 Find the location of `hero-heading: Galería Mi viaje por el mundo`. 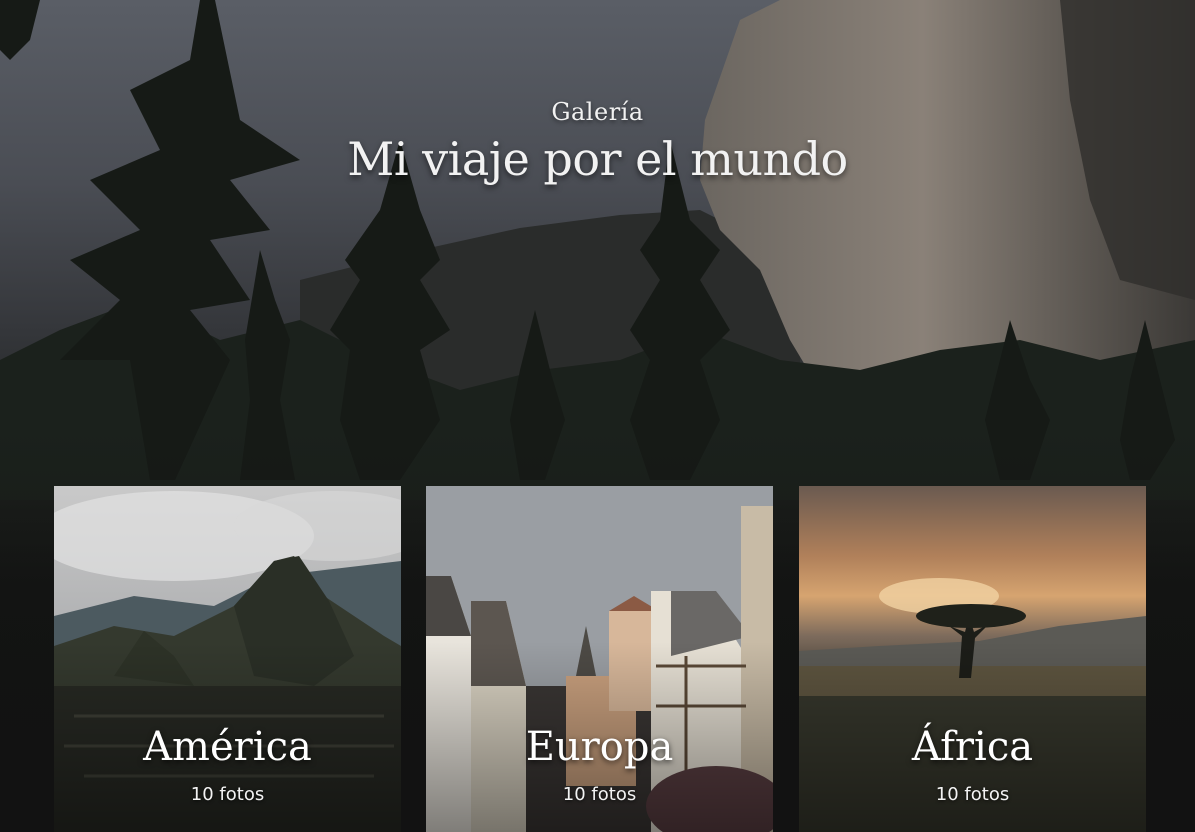

hero-heading: Galería Mi viaje por el mundo is located at coordinates (597, 142).